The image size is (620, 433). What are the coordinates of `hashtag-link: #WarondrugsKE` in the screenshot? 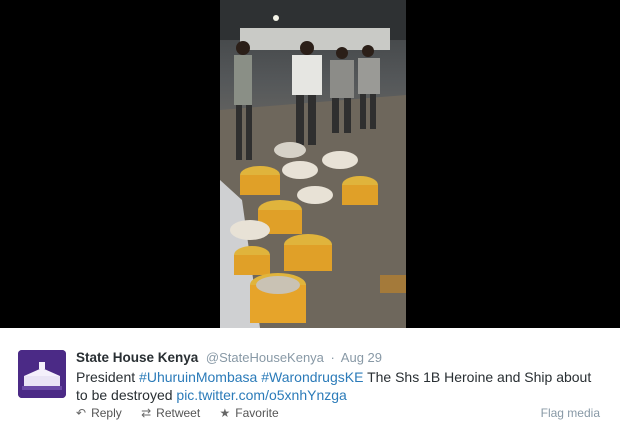 It's located at (312, 377).